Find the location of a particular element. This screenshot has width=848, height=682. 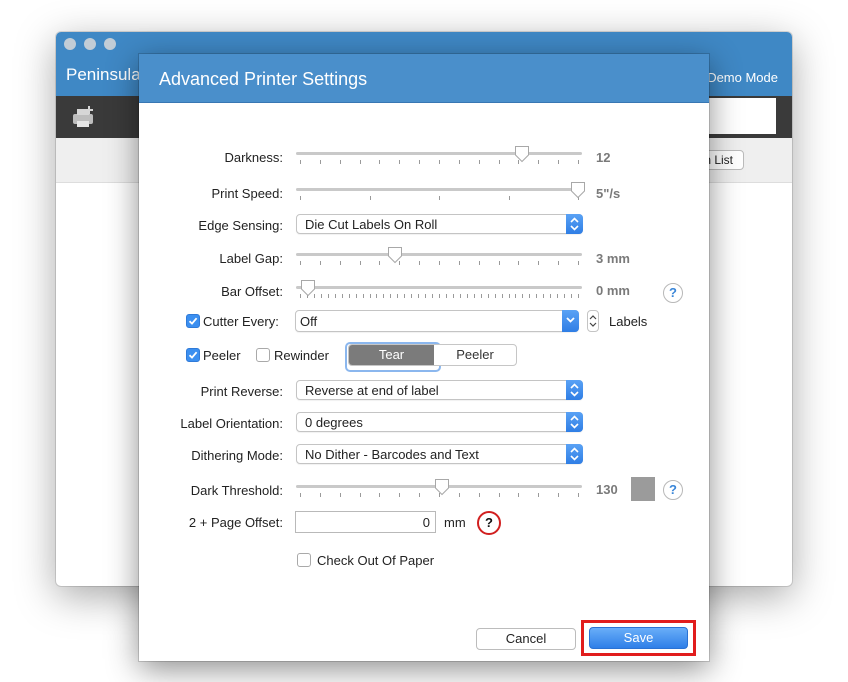

peeler-checkbox-label: Peeler is located at coordinates (222, 355).